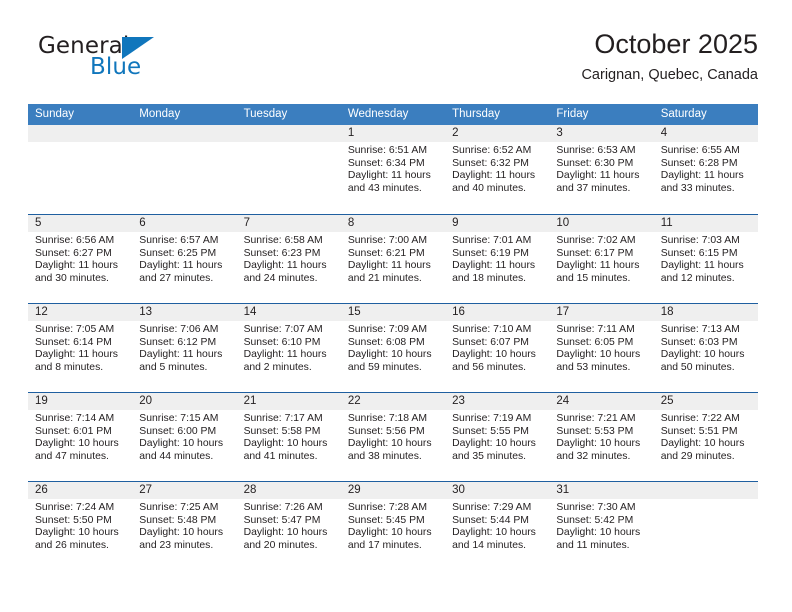 Image resolution: width=792 pixels, height=612 pixels. Describe the element at coordinates (598, 361) in the screenshot. I see `daylight-text: Daylight: 10 hours and 53 minutes.` at that location.